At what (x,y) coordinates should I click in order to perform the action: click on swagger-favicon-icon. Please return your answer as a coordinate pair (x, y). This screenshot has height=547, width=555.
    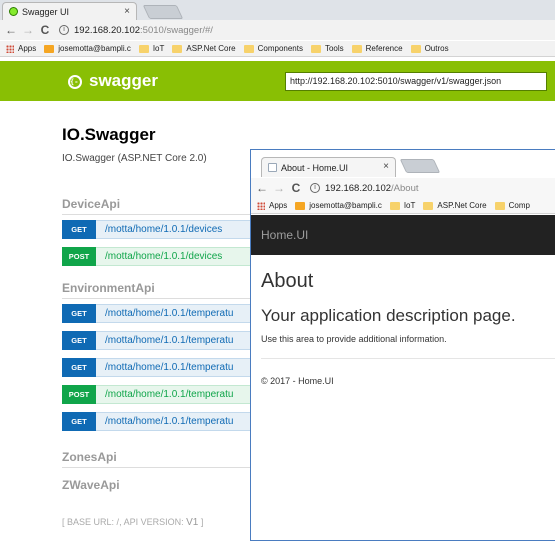
    Looking at the image, I should click on (13, 11).